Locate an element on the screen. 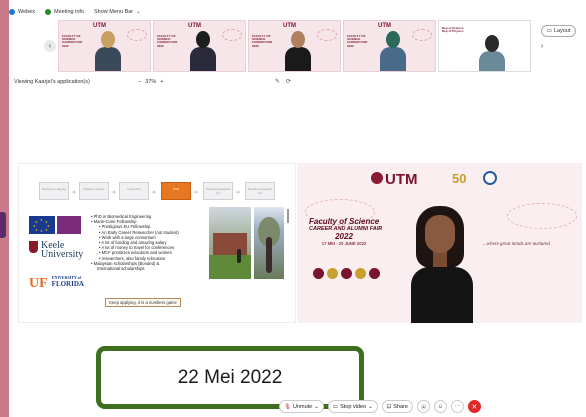  layout-icon: ▭ is located at coordinates (549, 31).